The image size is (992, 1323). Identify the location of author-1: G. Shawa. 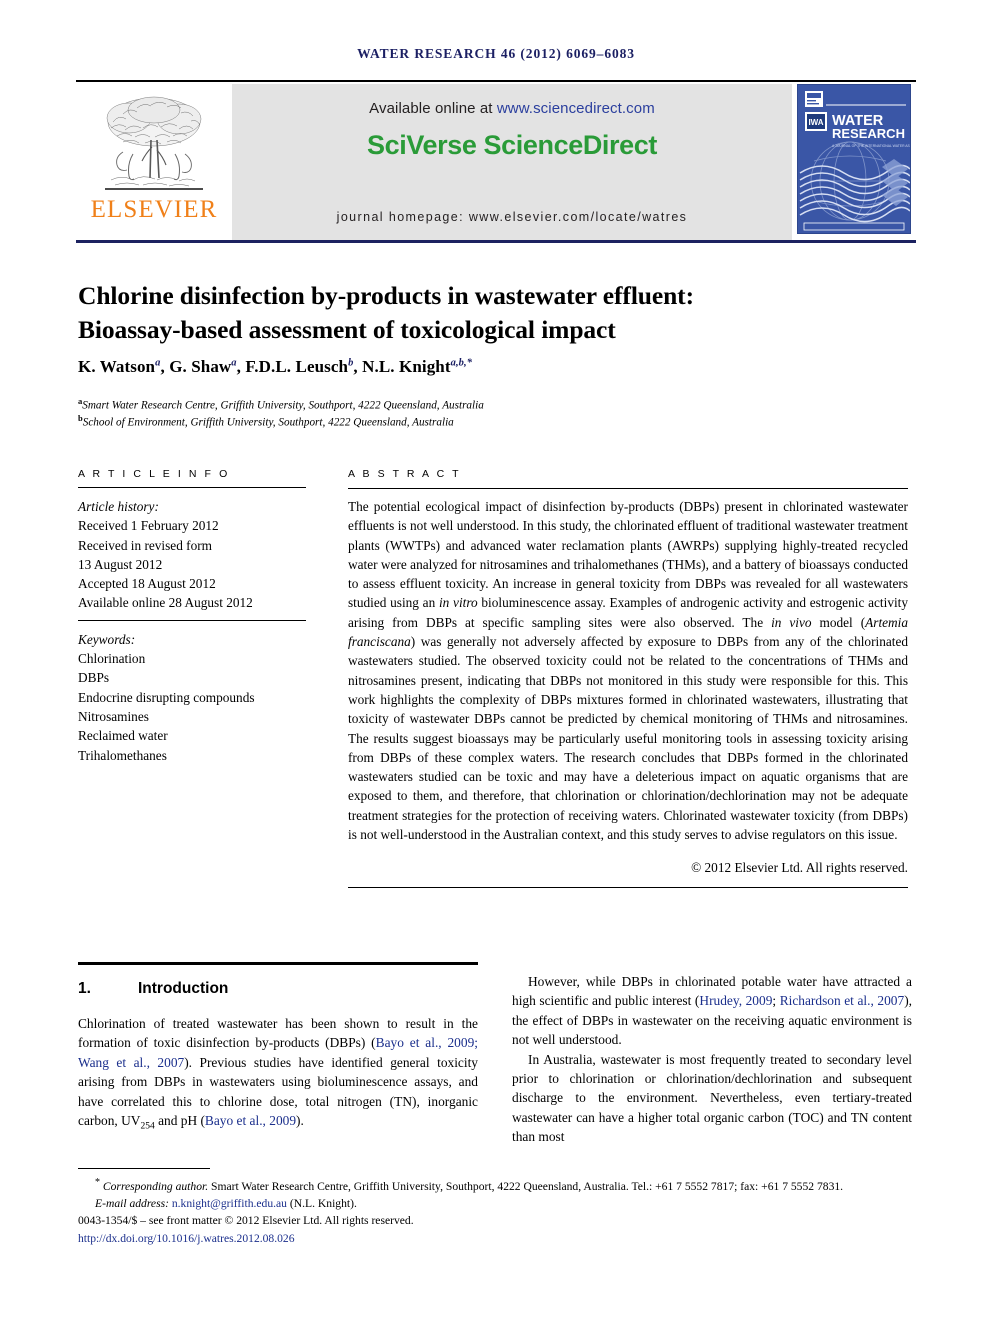
(202, 366).